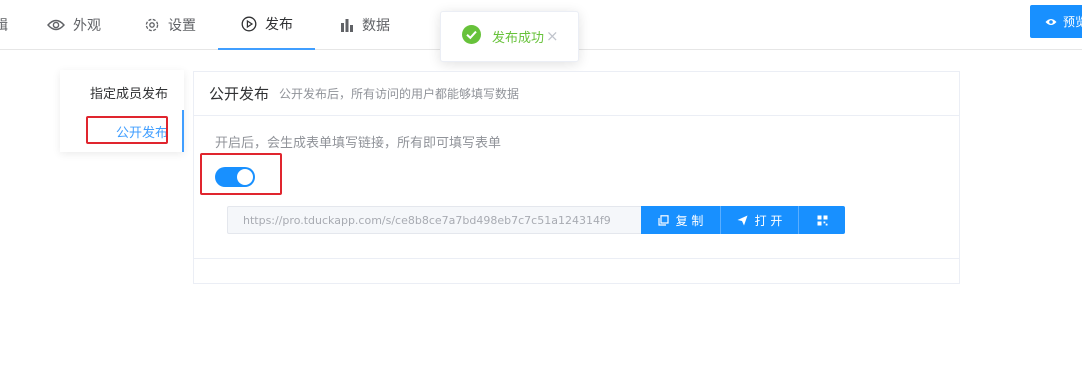 This screenshot has height=390, width=1082. Describe the element at coordinates (182, 25) in the screenshot. I see `tab-label: 设置` at that location.